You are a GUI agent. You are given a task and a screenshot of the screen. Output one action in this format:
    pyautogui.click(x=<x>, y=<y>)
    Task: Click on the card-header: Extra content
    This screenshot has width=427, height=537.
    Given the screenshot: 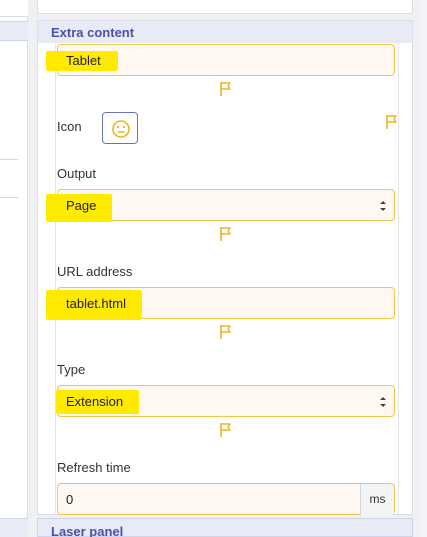 What is the action you would take?
    pyautogui.click(x=225, y=32)
    